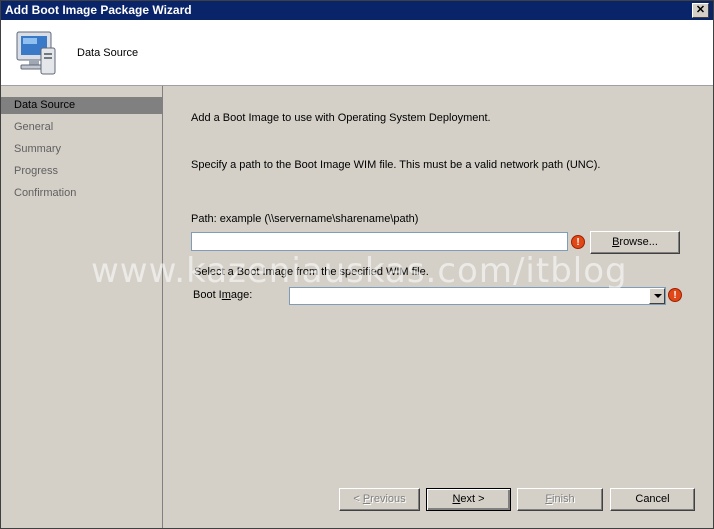 The width and height of the screenshot is (714, 529). What do you see at coordinates (241, 295) in the screenshot?
I see `boot-label-post: age:` at bounding box center [241, 295].